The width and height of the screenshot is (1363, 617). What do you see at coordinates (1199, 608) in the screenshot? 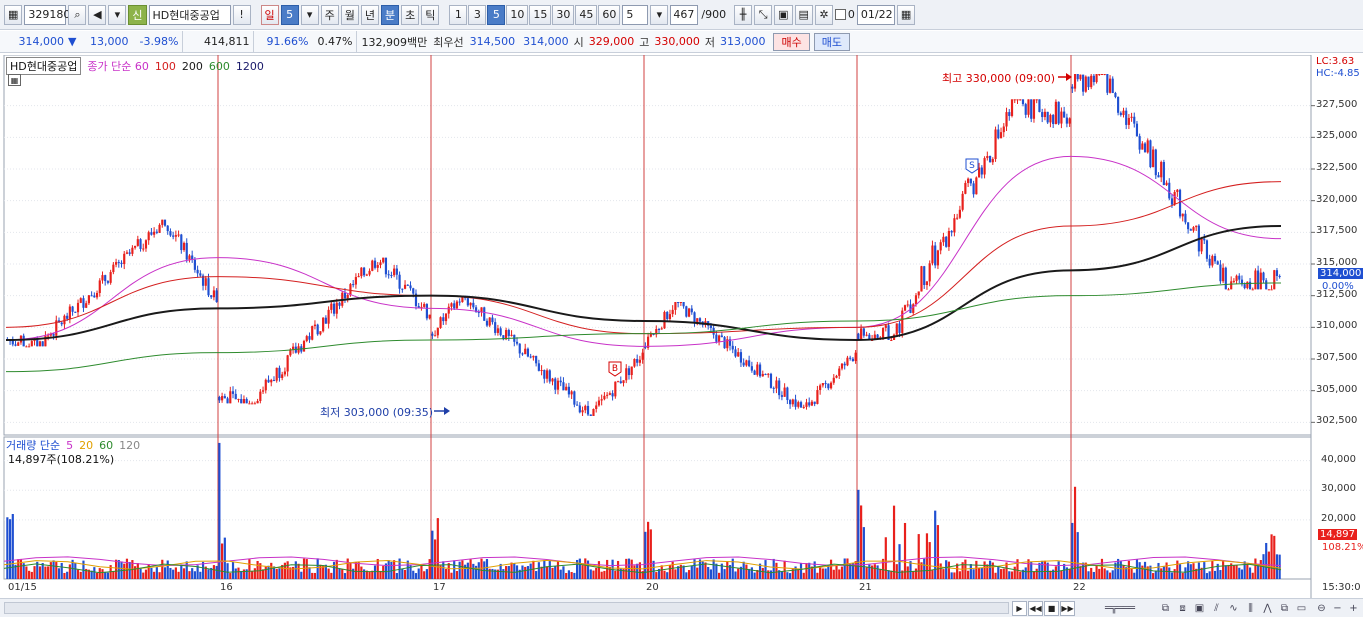
I see `filter-icon: ▣` at bounding box center [1199, 608].